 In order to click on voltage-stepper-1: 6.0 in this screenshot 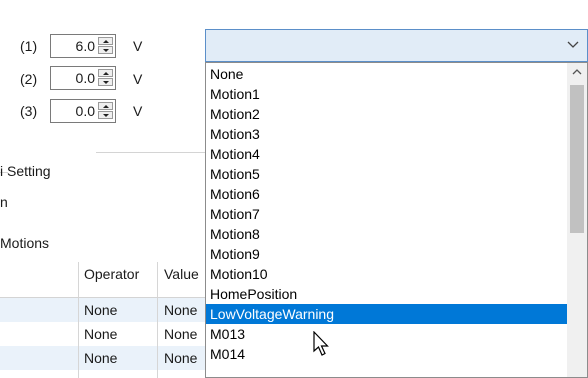, I will do `click(83, 46)`.